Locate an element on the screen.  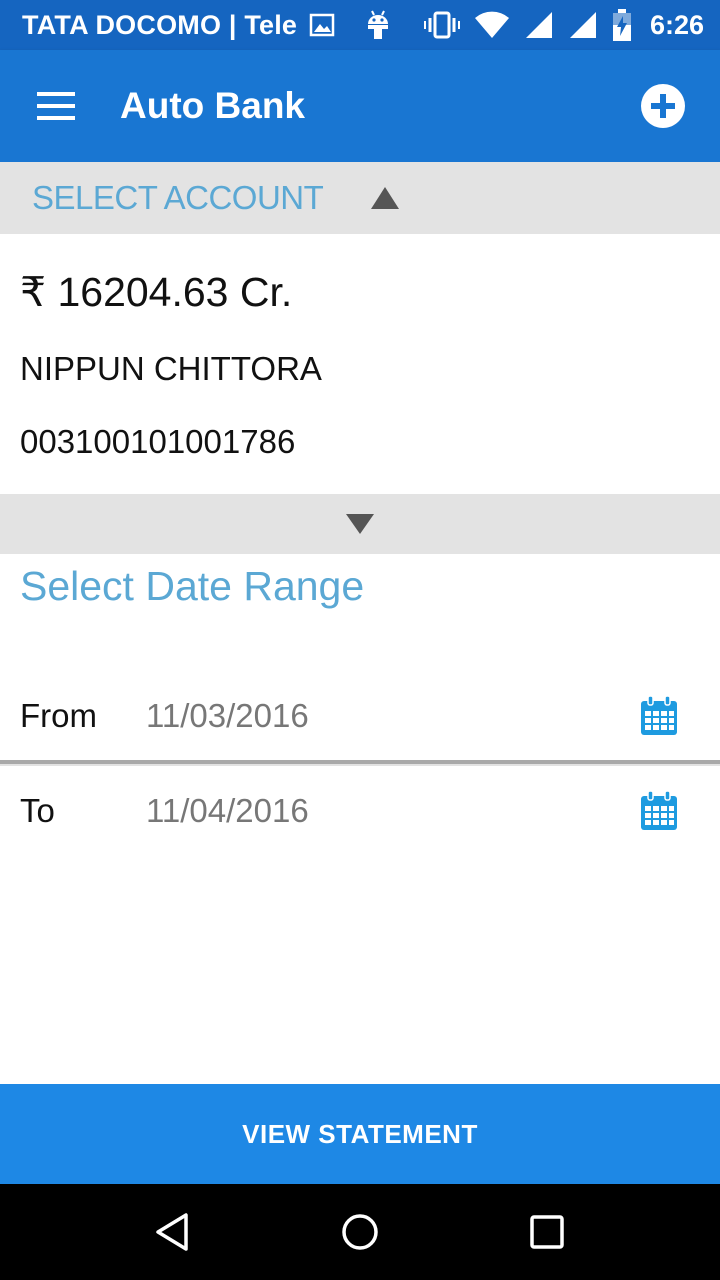
home-icon is located at coordinates (360, 1232).